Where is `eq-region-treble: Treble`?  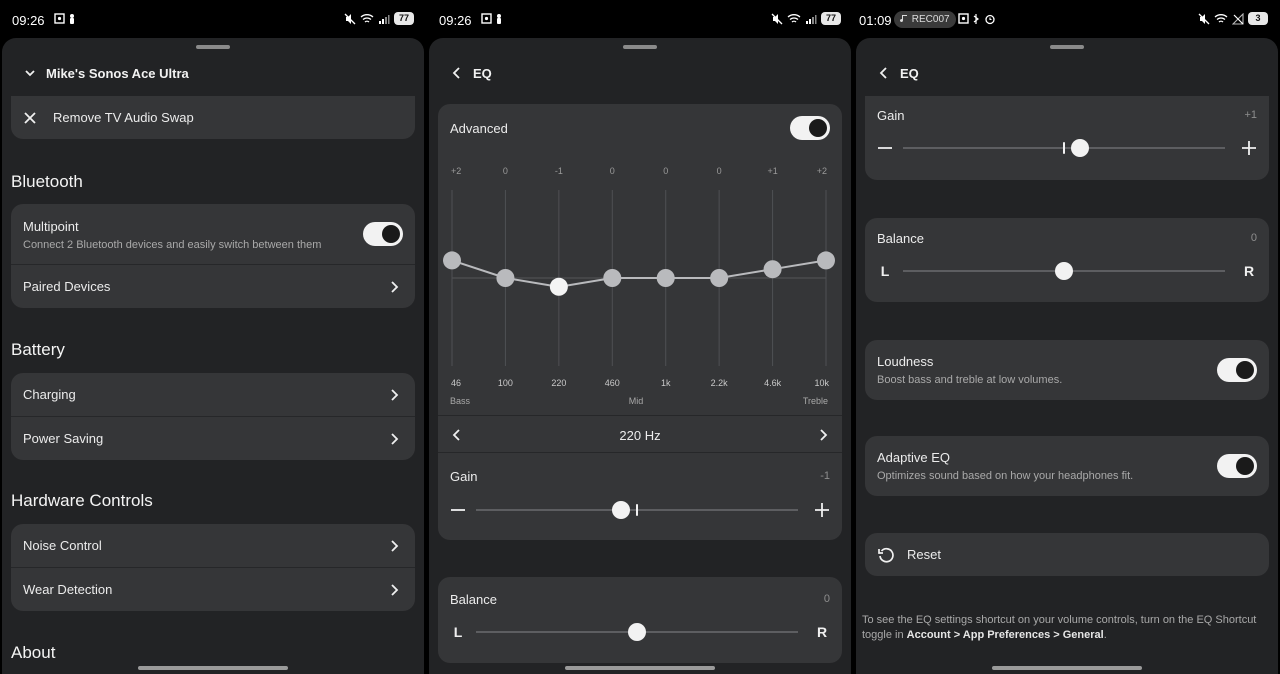
eq-region-treble: Treble is located at coordinates (815, 401).